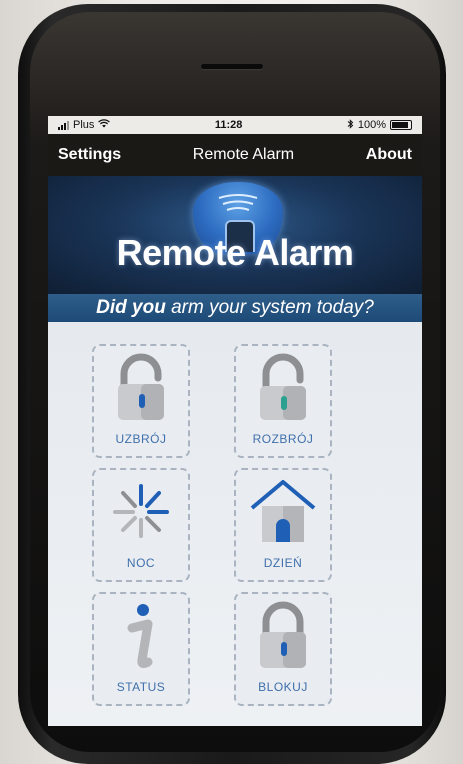 This screenshot has height=764, width=463. I want to click on info-icon, so click(140, 636).